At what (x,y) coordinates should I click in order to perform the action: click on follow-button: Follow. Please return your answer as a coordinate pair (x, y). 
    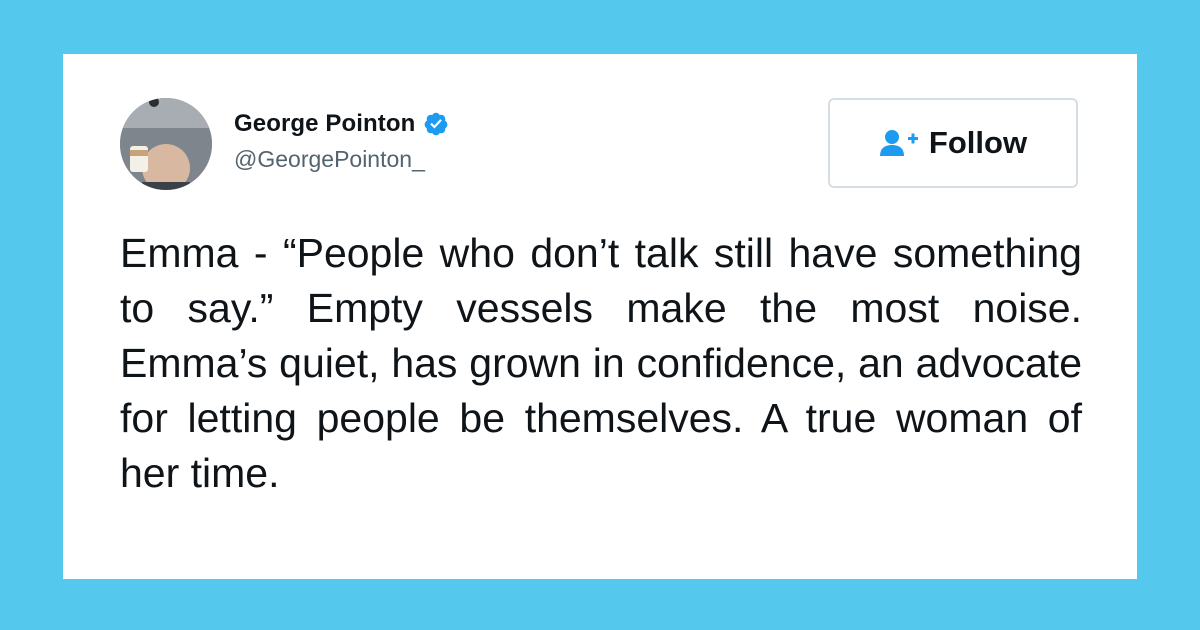
    Looking at the image, I should click on (953, 143).